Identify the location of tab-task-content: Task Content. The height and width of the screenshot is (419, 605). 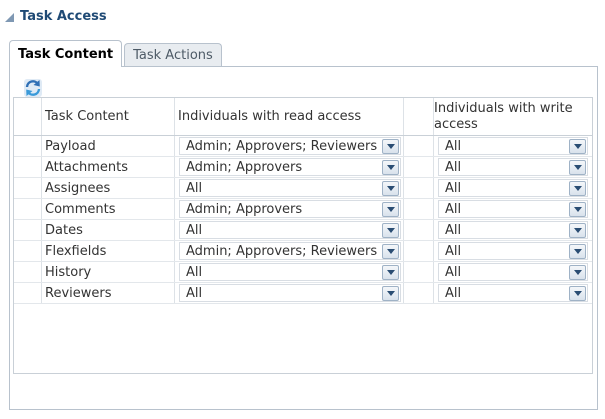
(66, 53).